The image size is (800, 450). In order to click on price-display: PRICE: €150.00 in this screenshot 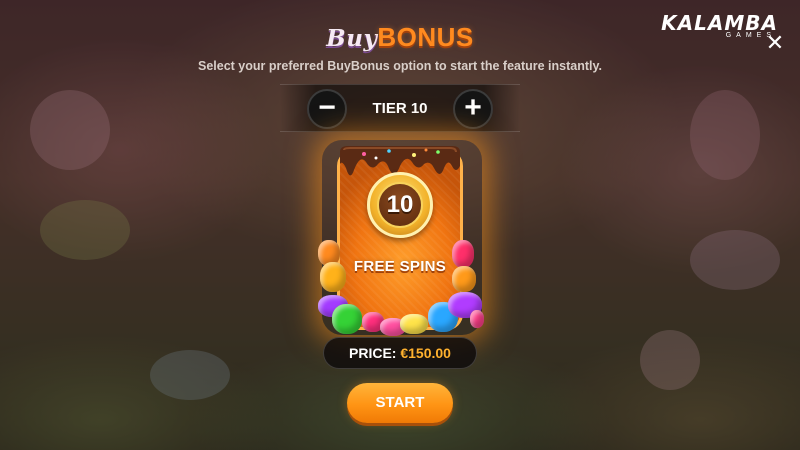, I will do `click(400, 353)`.